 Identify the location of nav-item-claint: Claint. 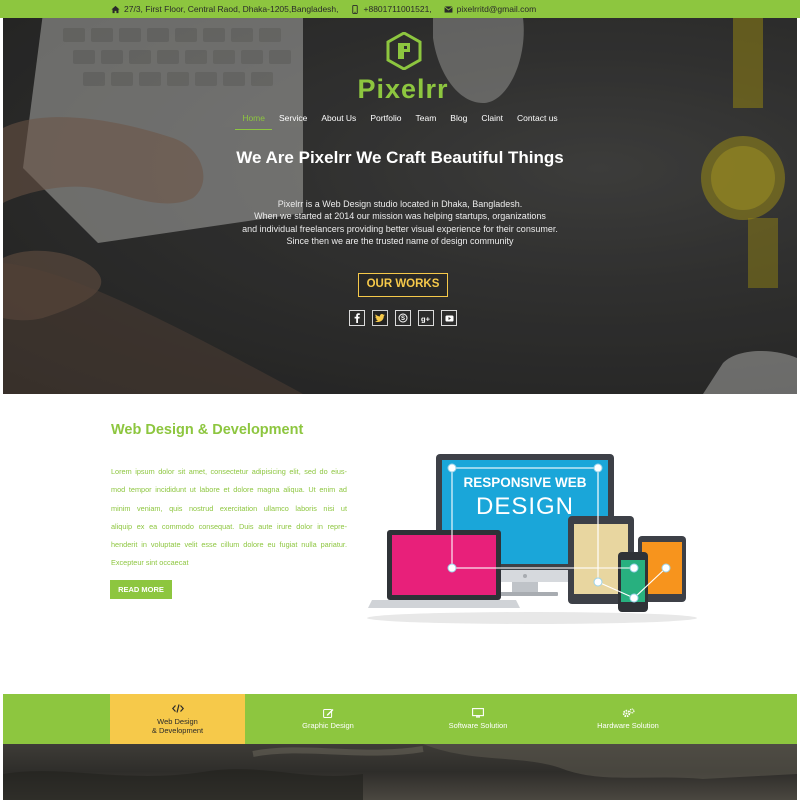
(492, 121).